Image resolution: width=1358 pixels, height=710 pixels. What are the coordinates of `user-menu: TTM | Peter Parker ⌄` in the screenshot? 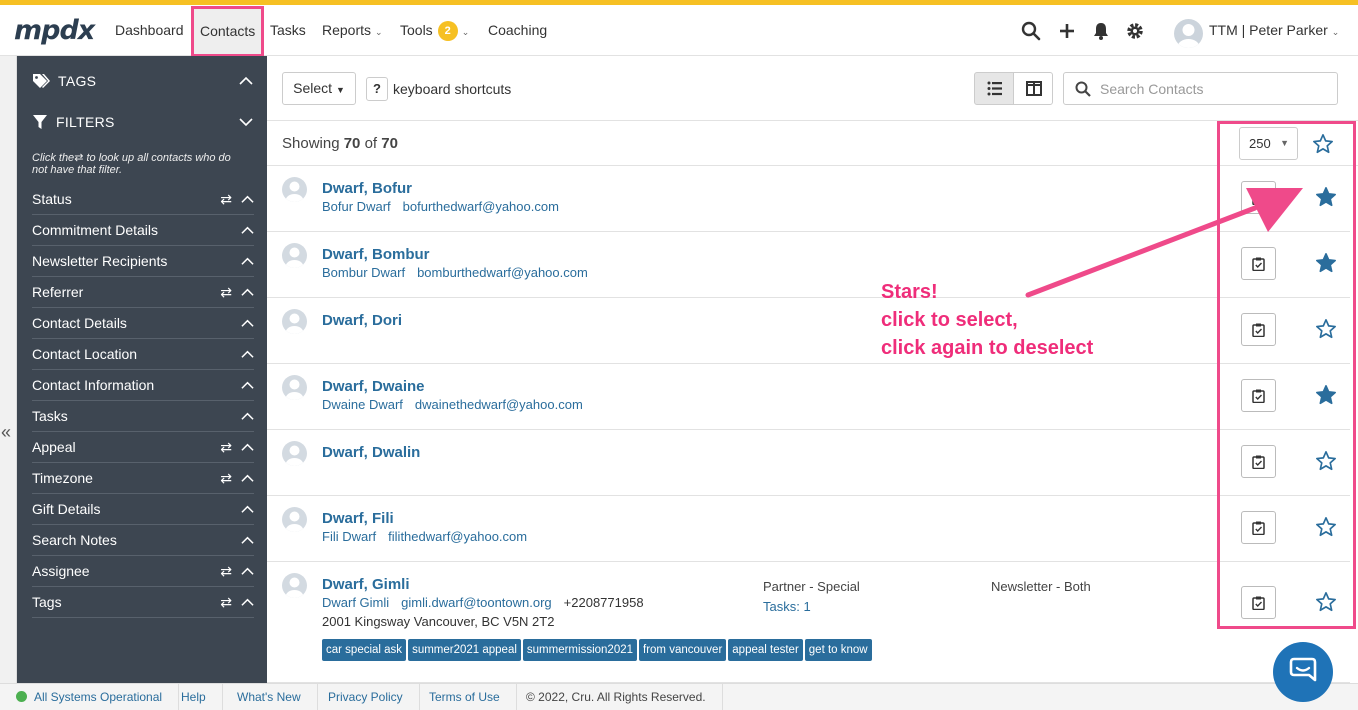 It's located at (1274, 31).